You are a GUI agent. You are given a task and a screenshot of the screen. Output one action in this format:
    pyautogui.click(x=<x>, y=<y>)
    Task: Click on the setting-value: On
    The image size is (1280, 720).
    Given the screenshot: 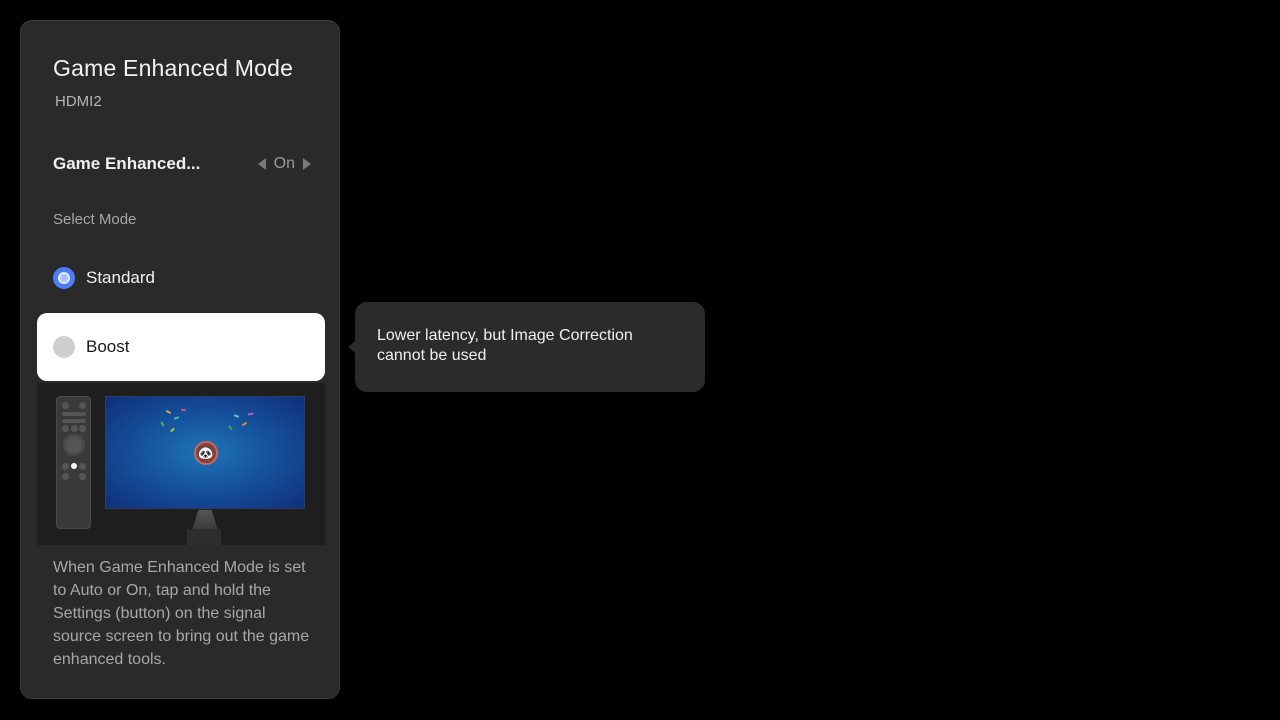 What is the action you would take?
    pyautogui.click(x=284, y=163)
    